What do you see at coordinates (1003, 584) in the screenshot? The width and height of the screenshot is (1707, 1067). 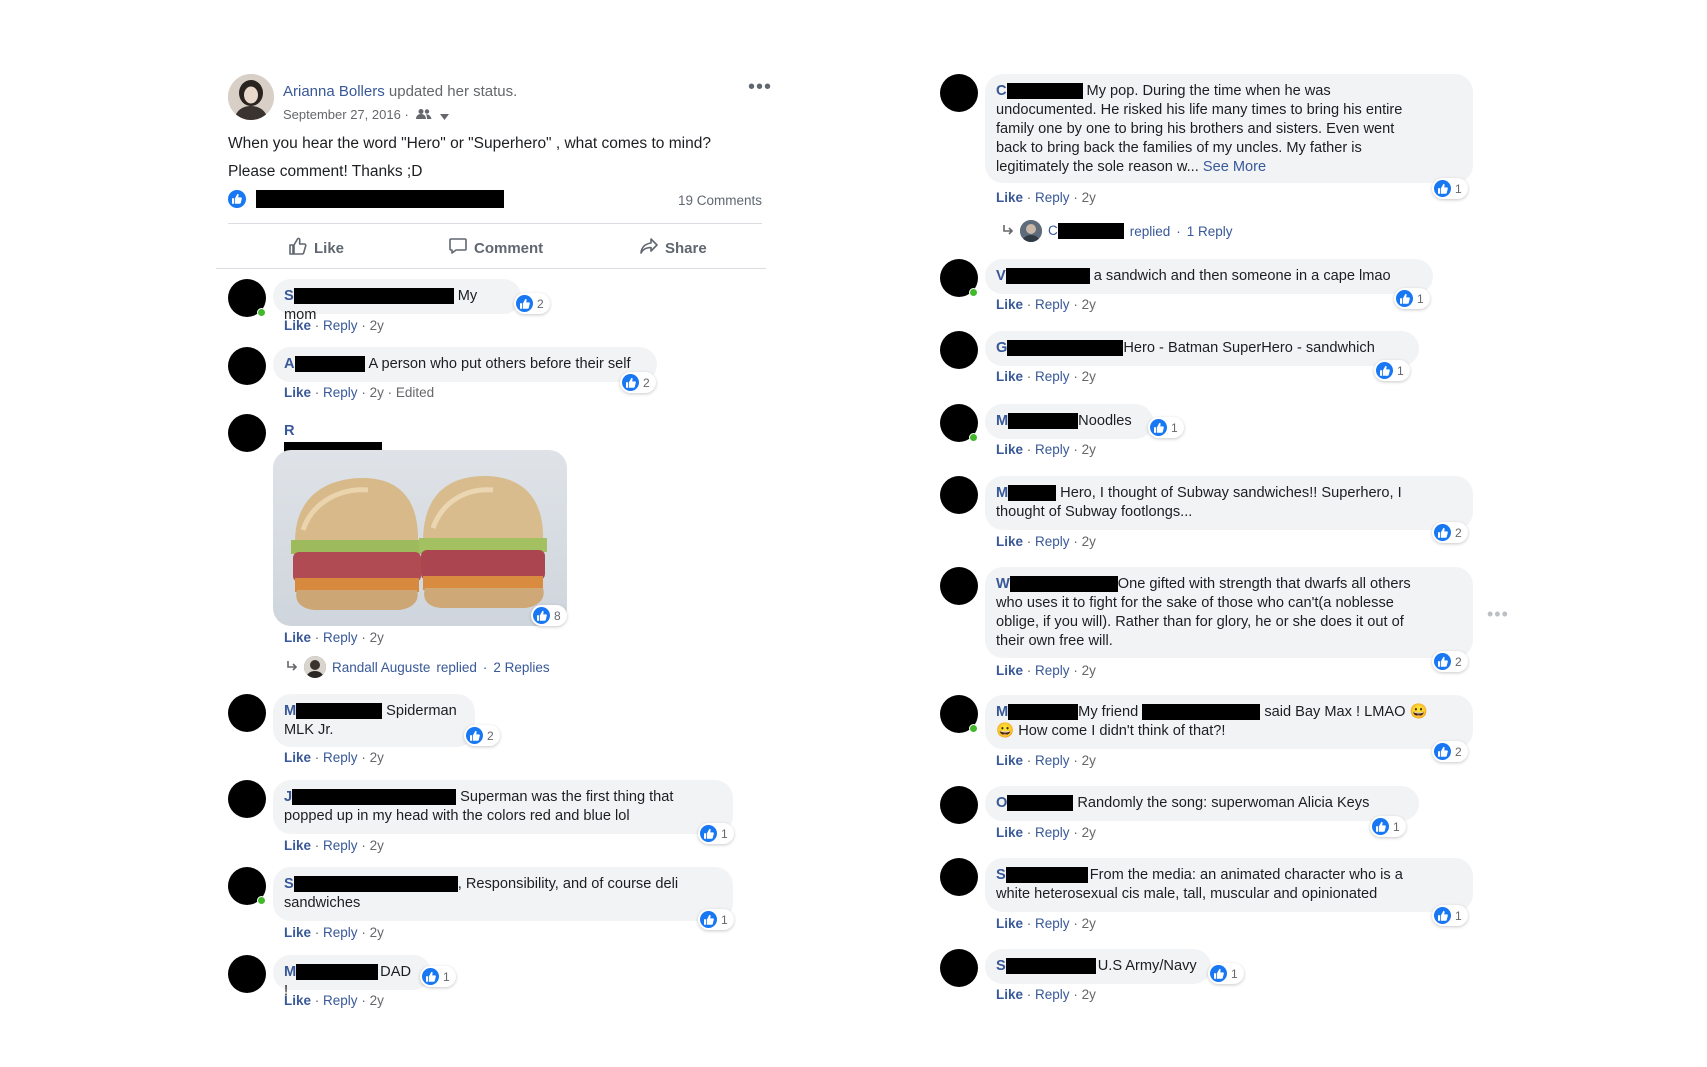 I see `commenter-name: W` at bounding box center [1003, 584].